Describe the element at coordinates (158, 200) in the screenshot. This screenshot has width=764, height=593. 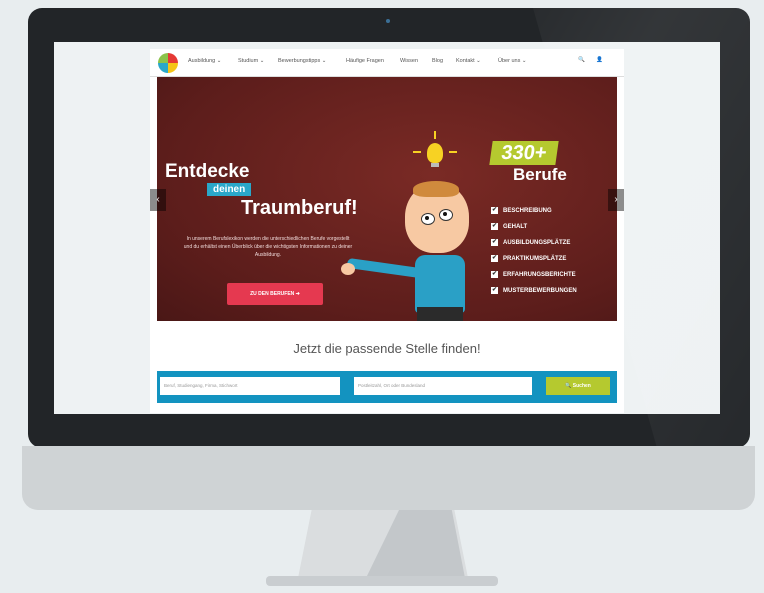
I see `slider-prev-button: ‹` at that location.